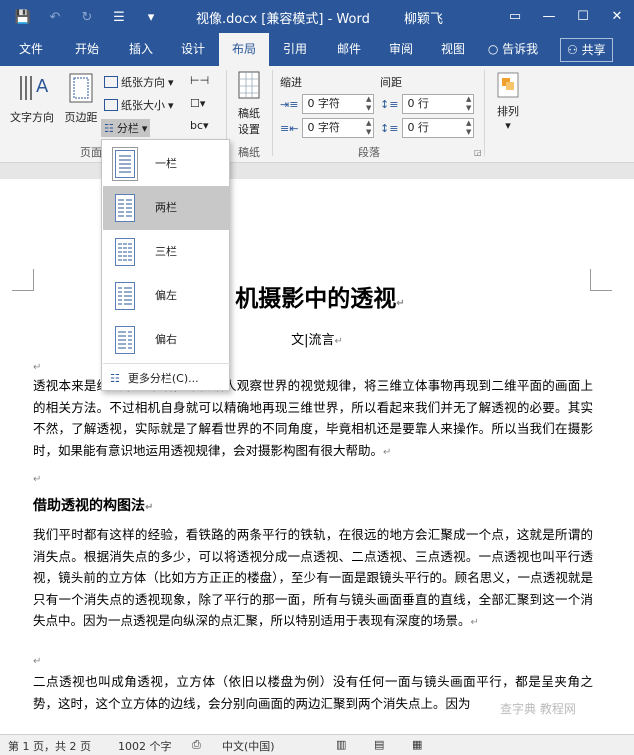  I want to click on print-layout-icon: ▤, so click(379, 744).